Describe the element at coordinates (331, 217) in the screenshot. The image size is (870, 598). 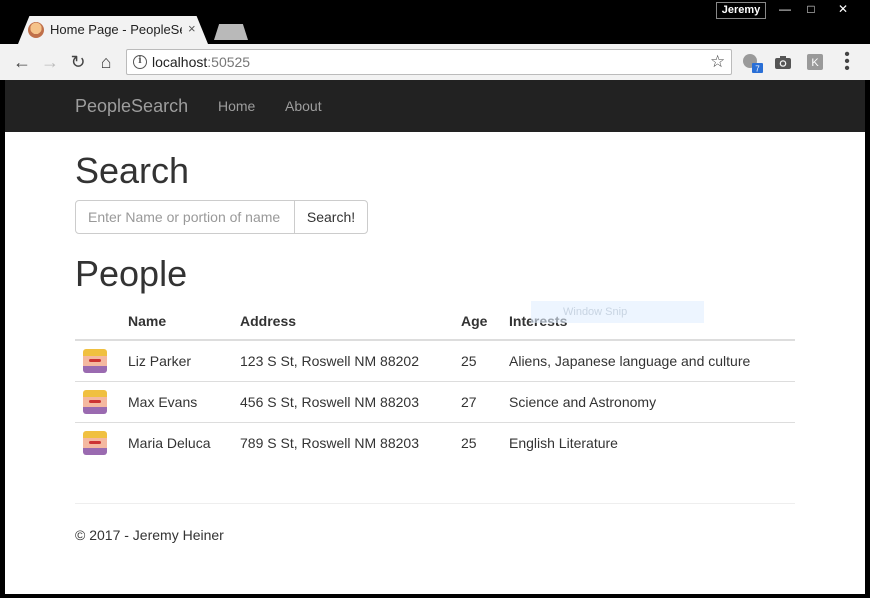
I see `search-button: Search!` at that location.